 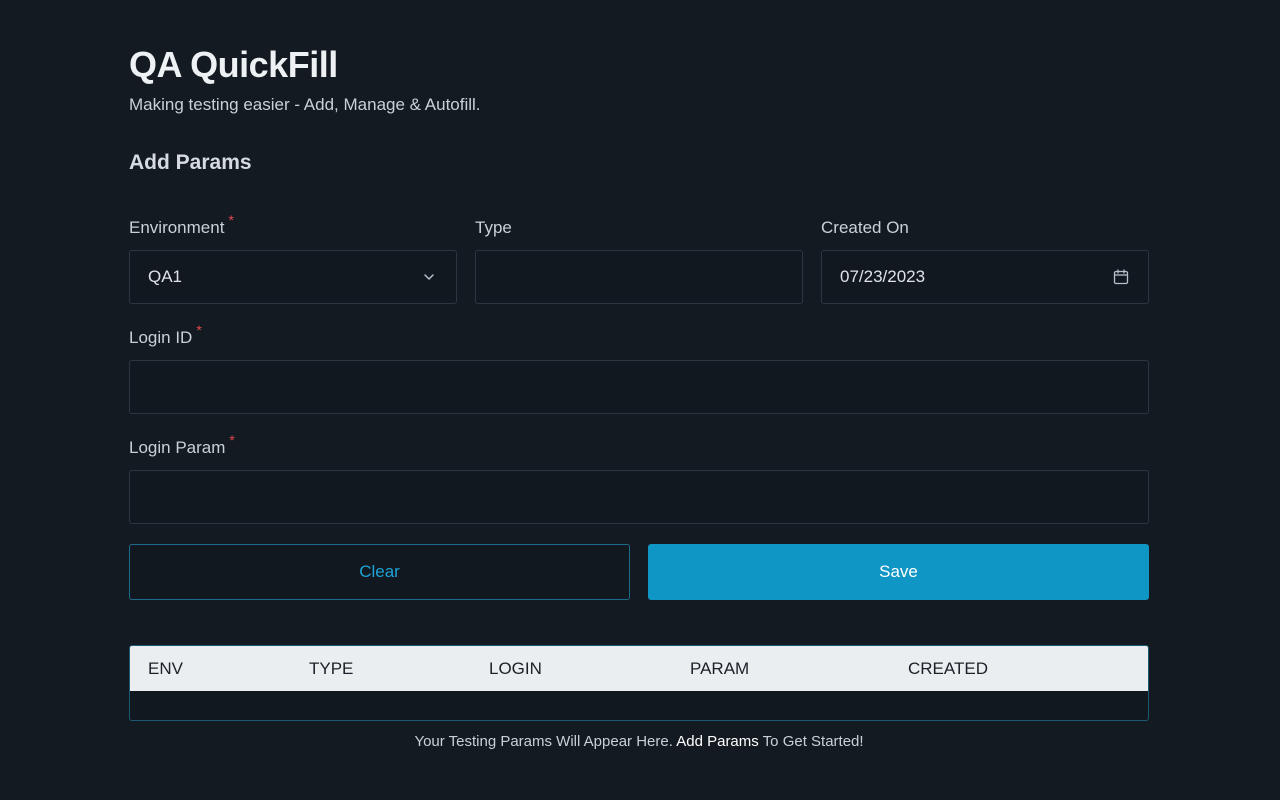 I want to click on params-table: ENV TYPE LOGIN PARAM CREATED, so click(x=639, y=683).